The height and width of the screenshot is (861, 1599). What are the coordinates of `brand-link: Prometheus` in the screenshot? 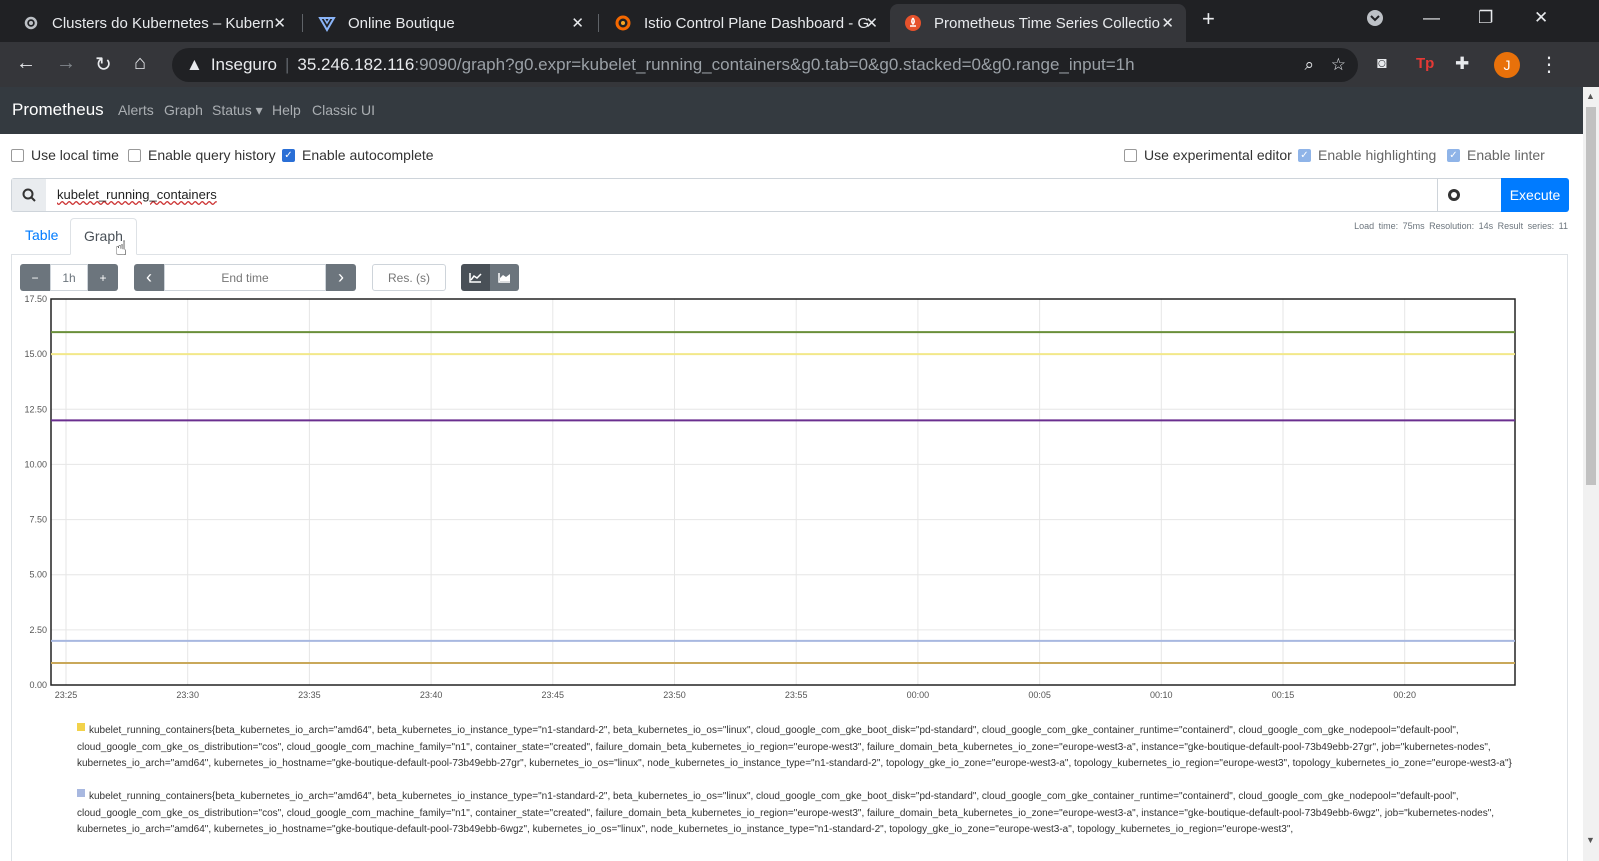 It's located at (58, 110).